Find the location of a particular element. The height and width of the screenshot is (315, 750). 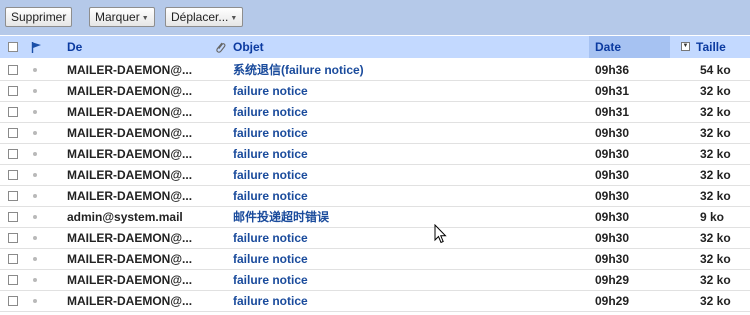

move-dropdown-button: Déplacer... ▼ is located at coordinates (204, 17).